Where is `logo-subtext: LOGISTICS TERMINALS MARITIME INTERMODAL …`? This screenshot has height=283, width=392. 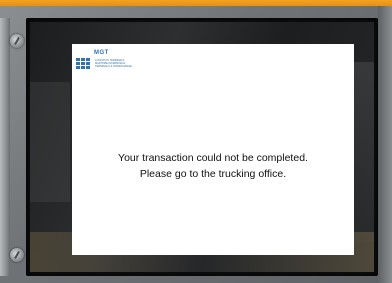 logo-subtext: LOGISTICS TERMINALS MARITIME INTERMODAL … is located at coordinates (115, 63).